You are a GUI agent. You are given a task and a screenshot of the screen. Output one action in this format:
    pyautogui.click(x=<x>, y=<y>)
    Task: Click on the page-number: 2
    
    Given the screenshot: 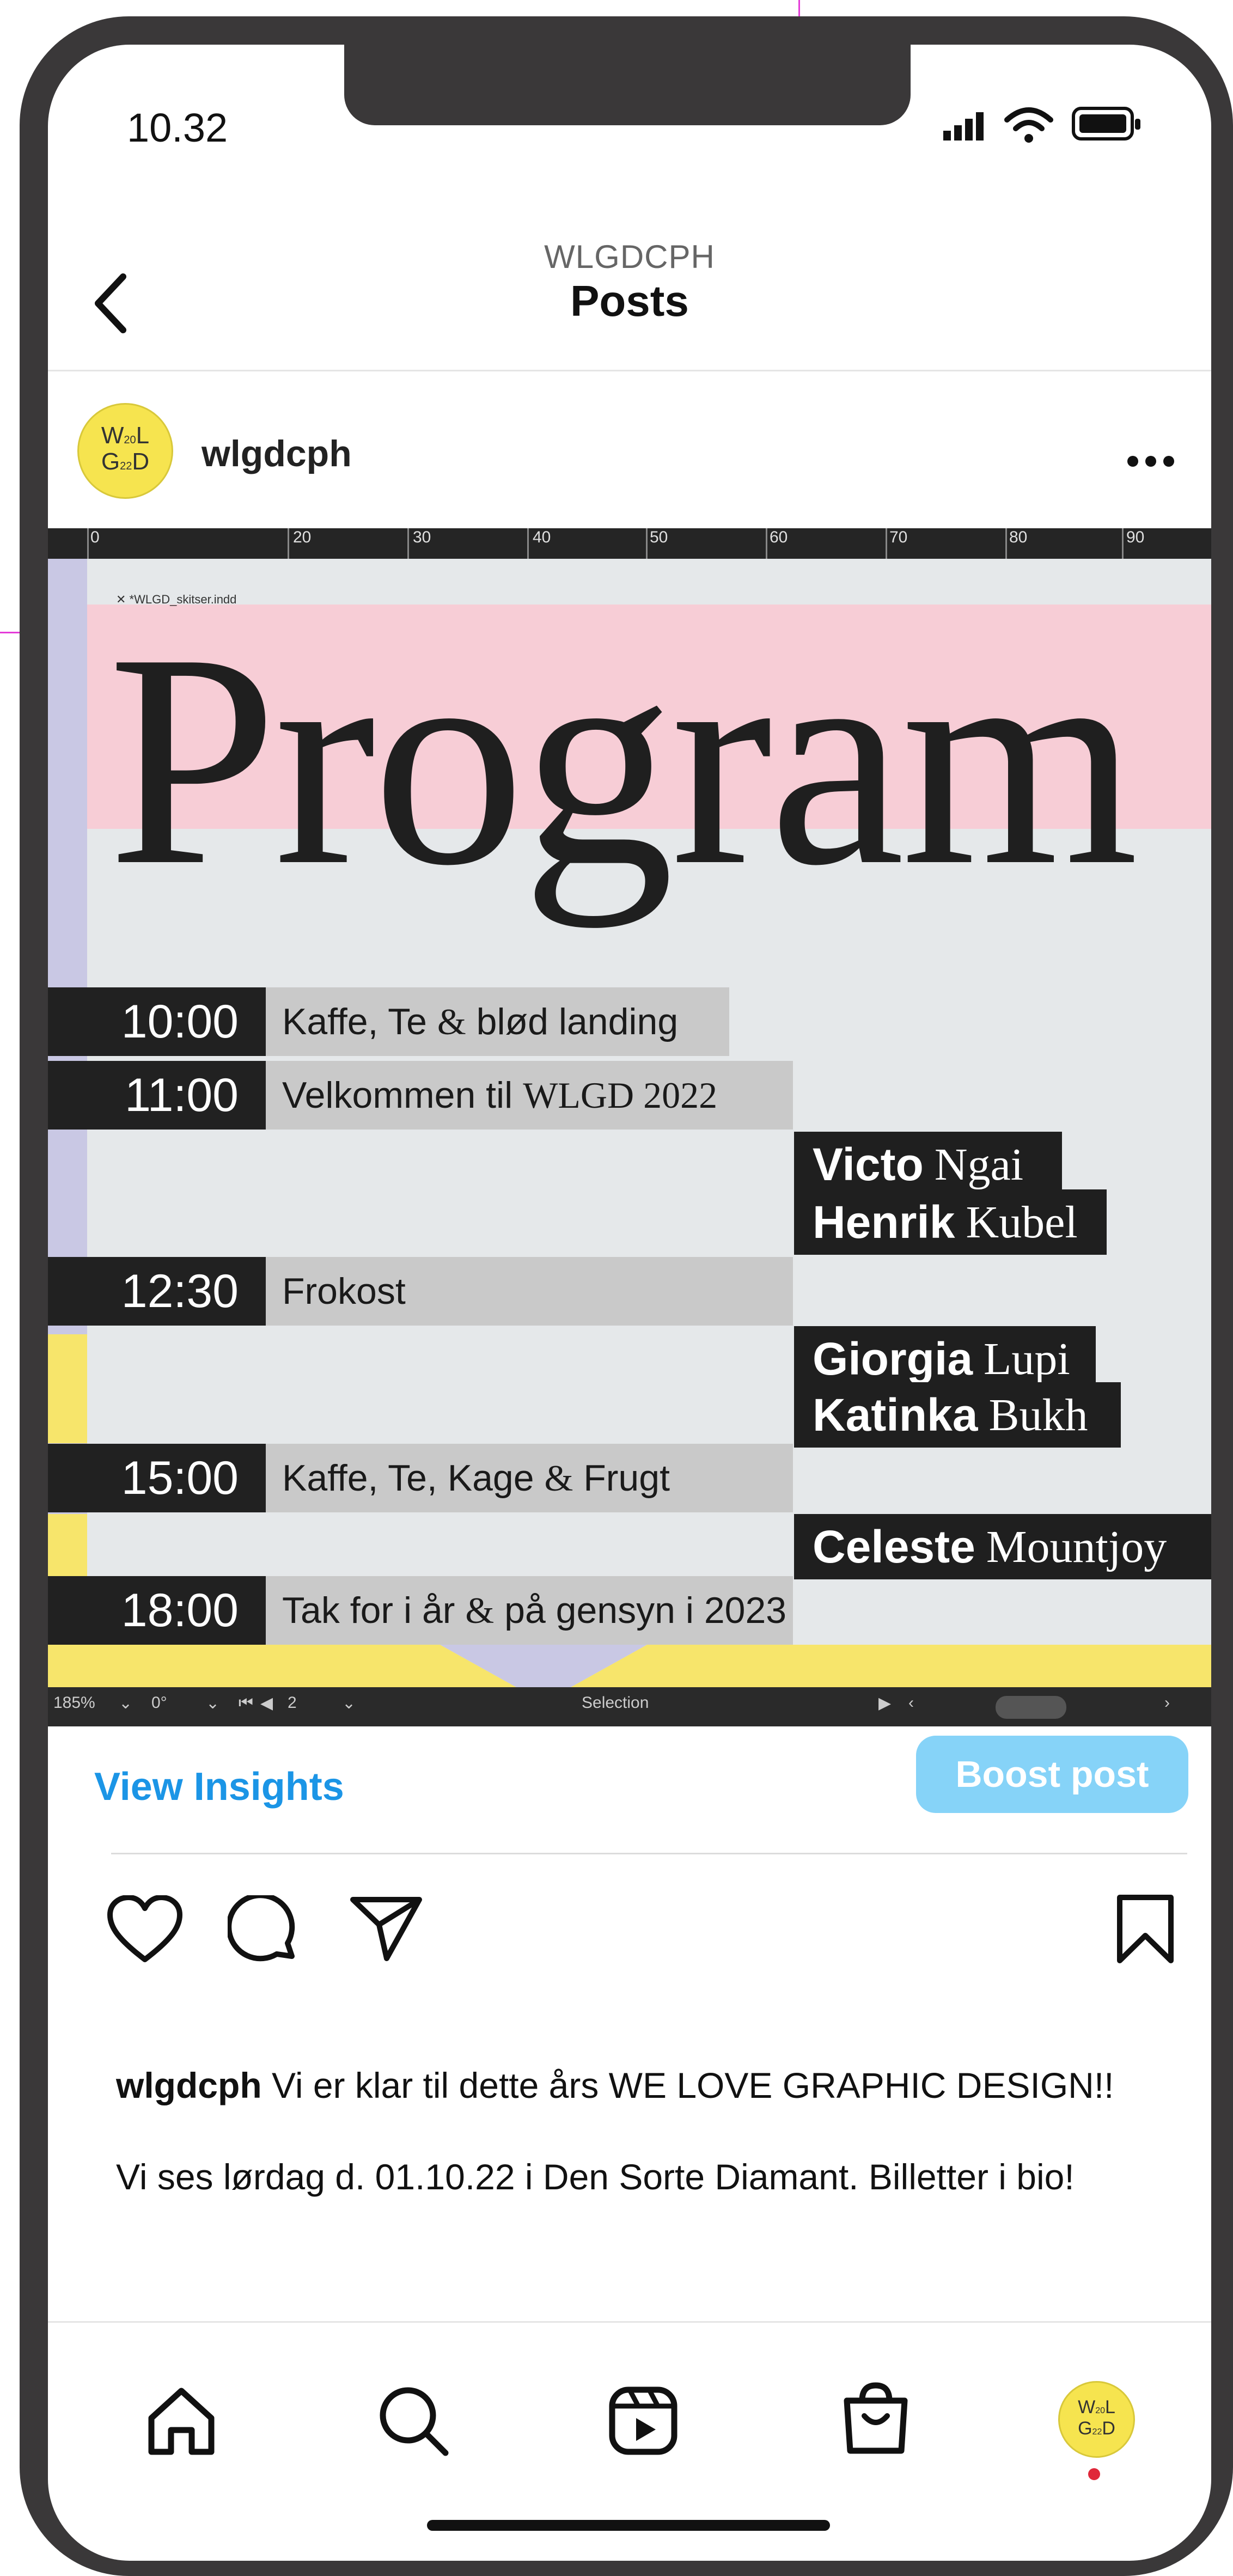 What is the action you would take?
    pyautogui.click(x=292, y=1703)
    